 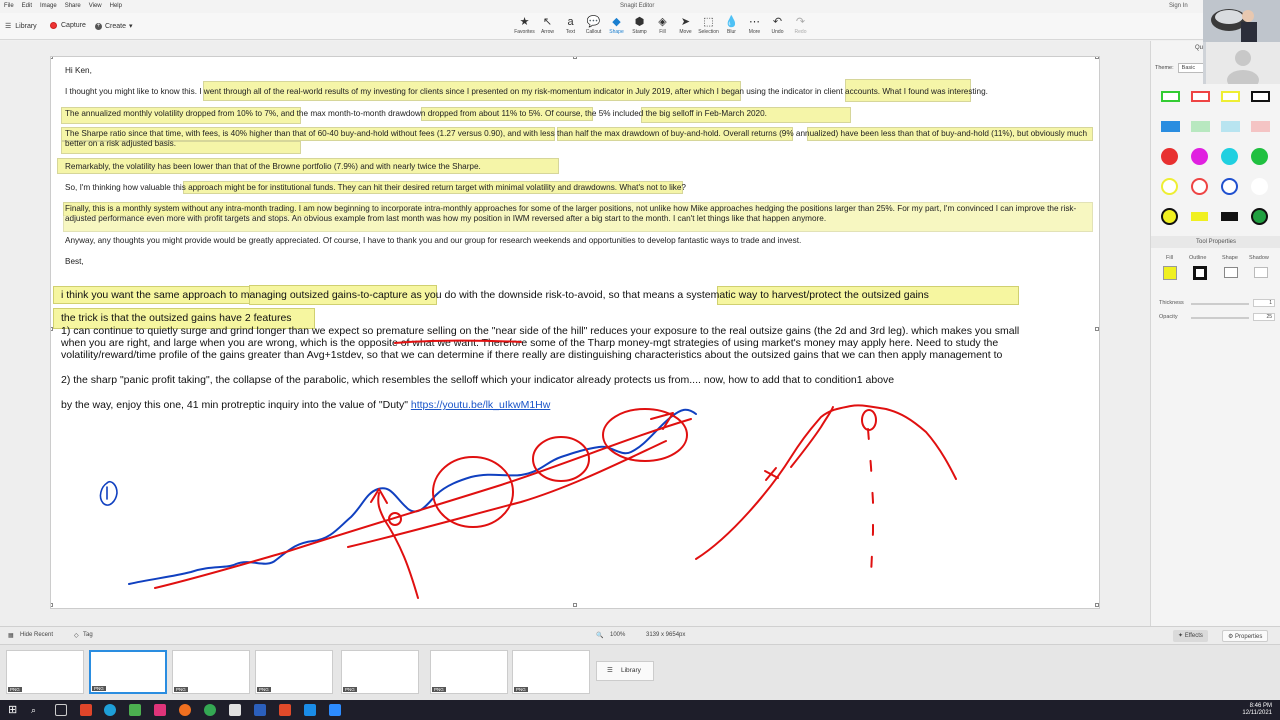 I want to click on hide-recent-button: Hide Recent, so click(x=36, y=635).